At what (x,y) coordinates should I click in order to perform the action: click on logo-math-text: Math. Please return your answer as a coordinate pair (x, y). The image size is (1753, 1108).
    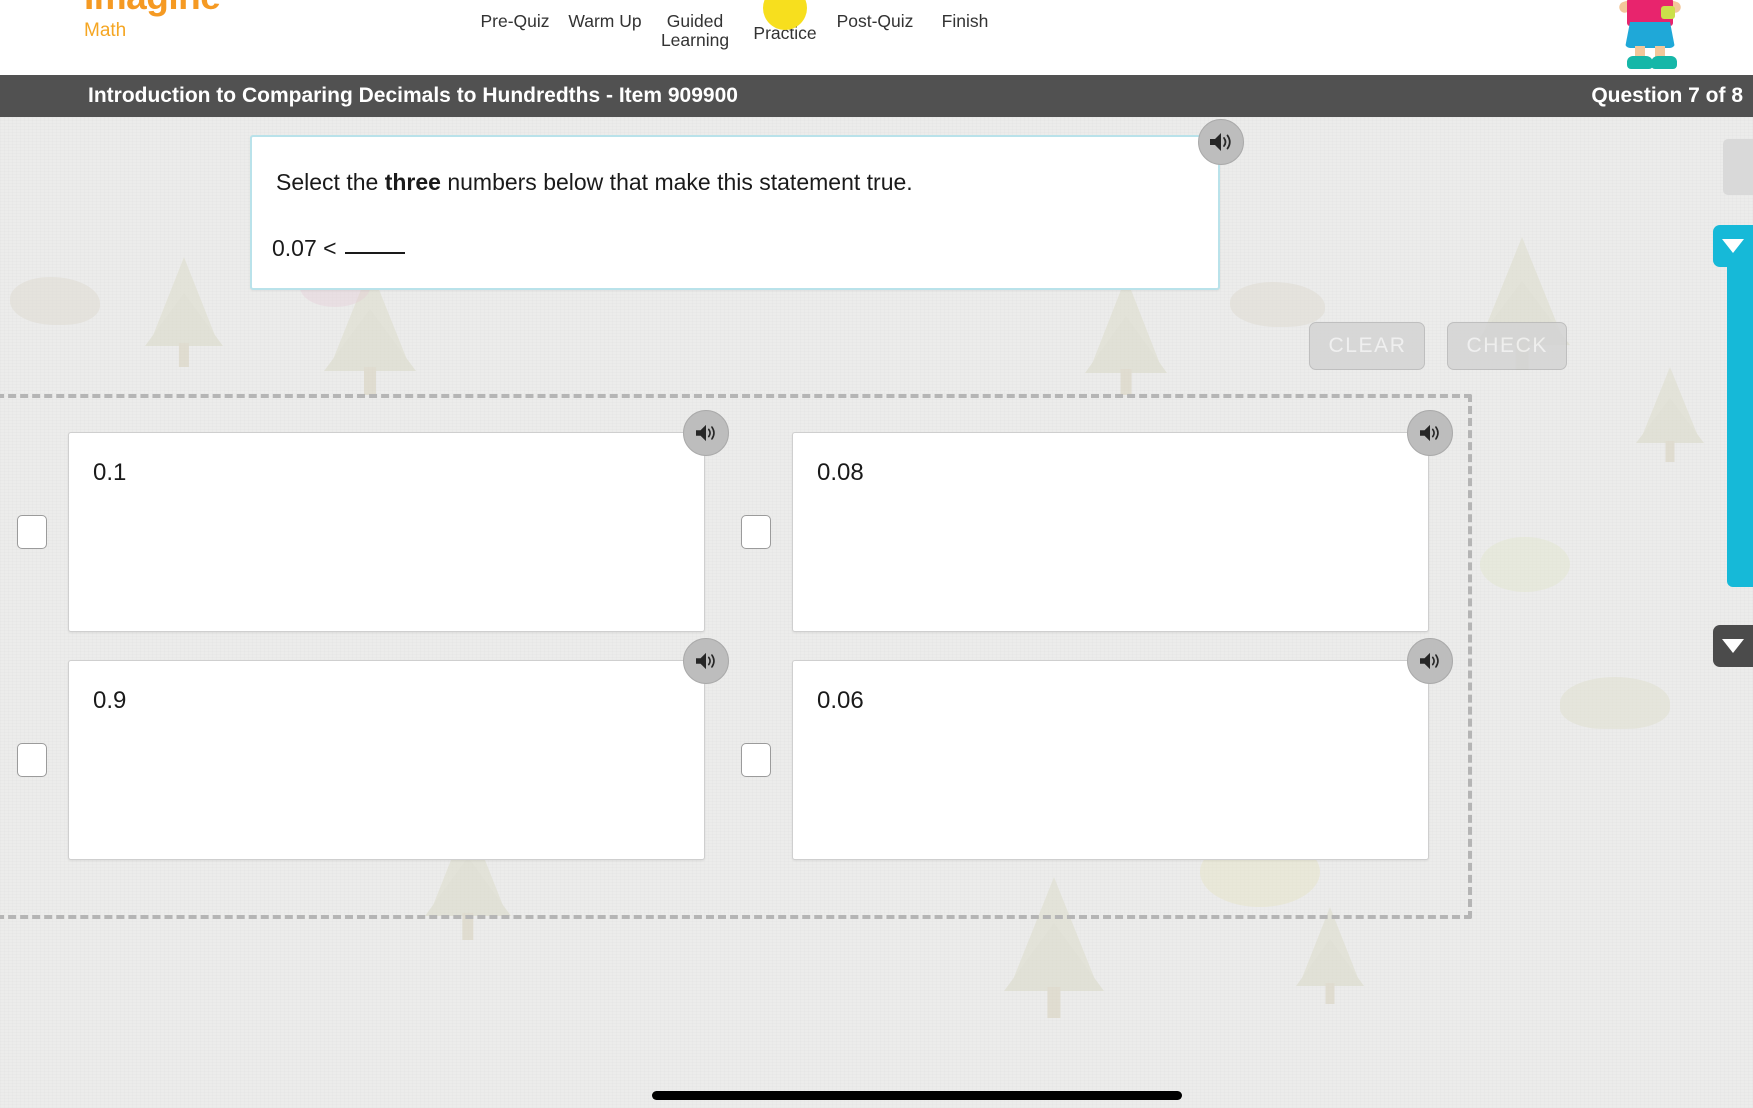
    Looking at the image, I should click on (105, 30).